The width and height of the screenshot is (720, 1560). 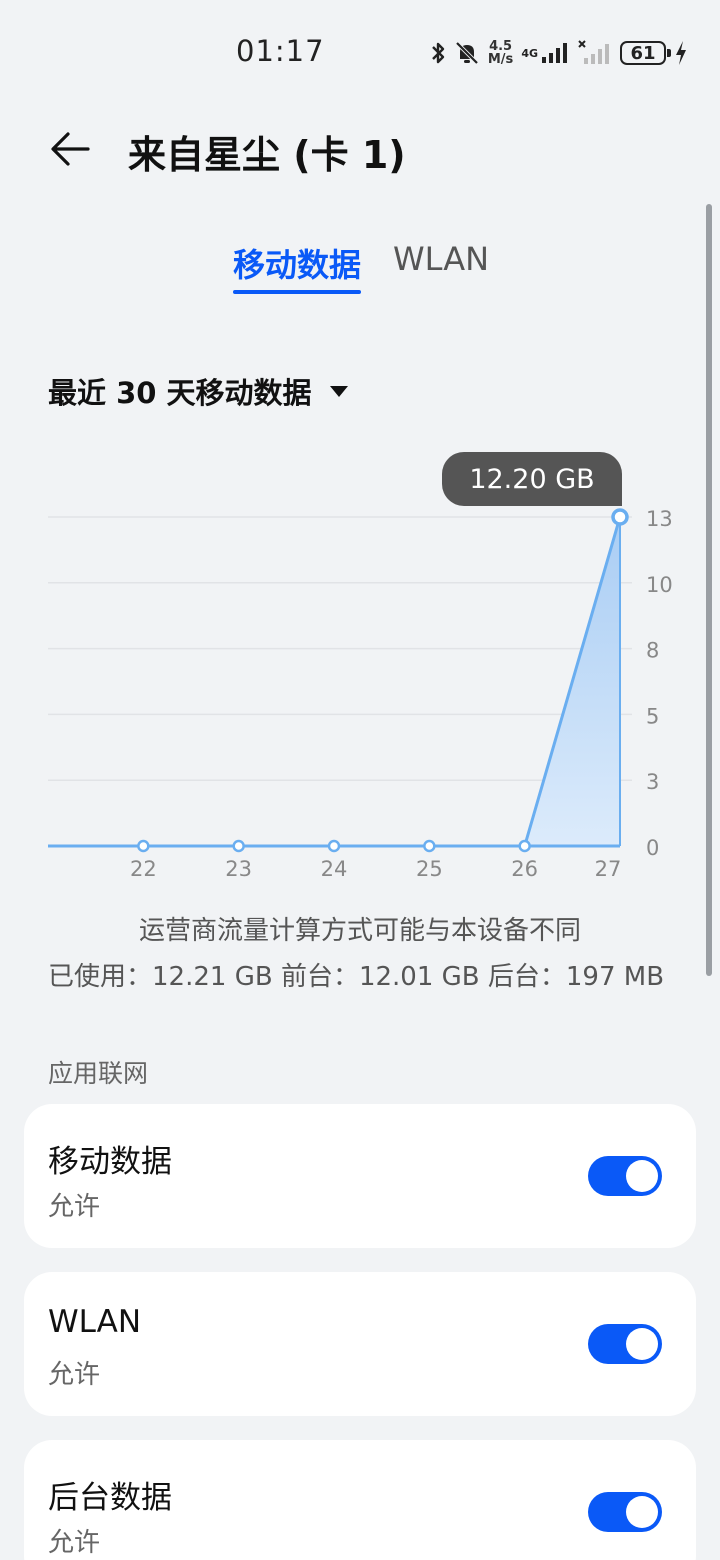 I want to click on bluetooth-icon, so click(x=438, y=53).